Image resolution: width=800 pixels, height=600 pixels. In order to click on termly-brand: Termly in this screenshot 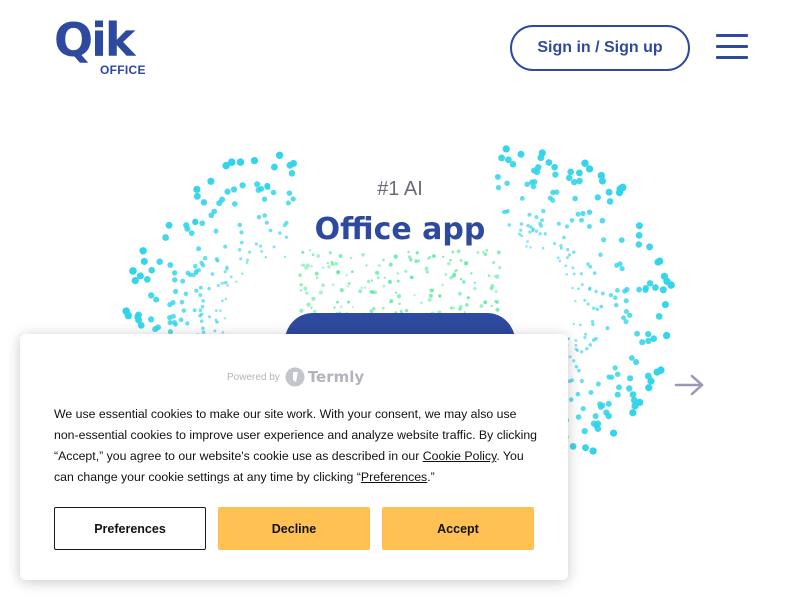, I will do `click(336, 377)`.